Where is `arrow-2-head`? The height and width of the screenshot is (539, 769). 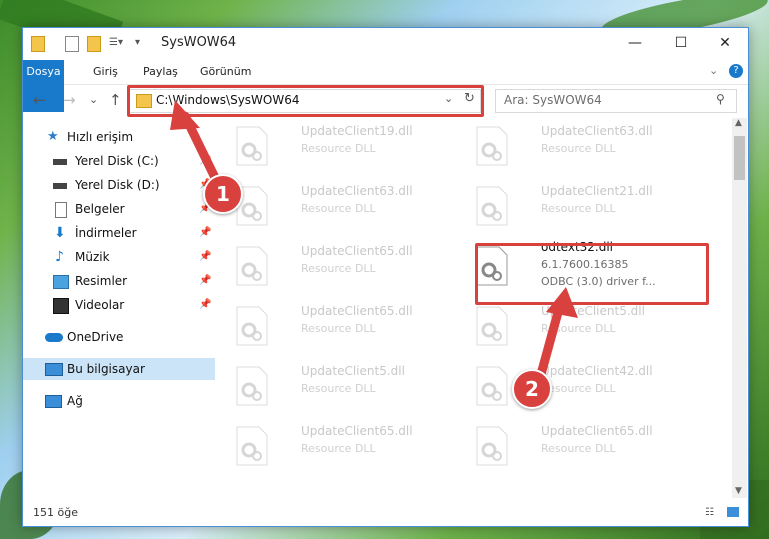 arrow-2-head is located at coordinates (562, 302).